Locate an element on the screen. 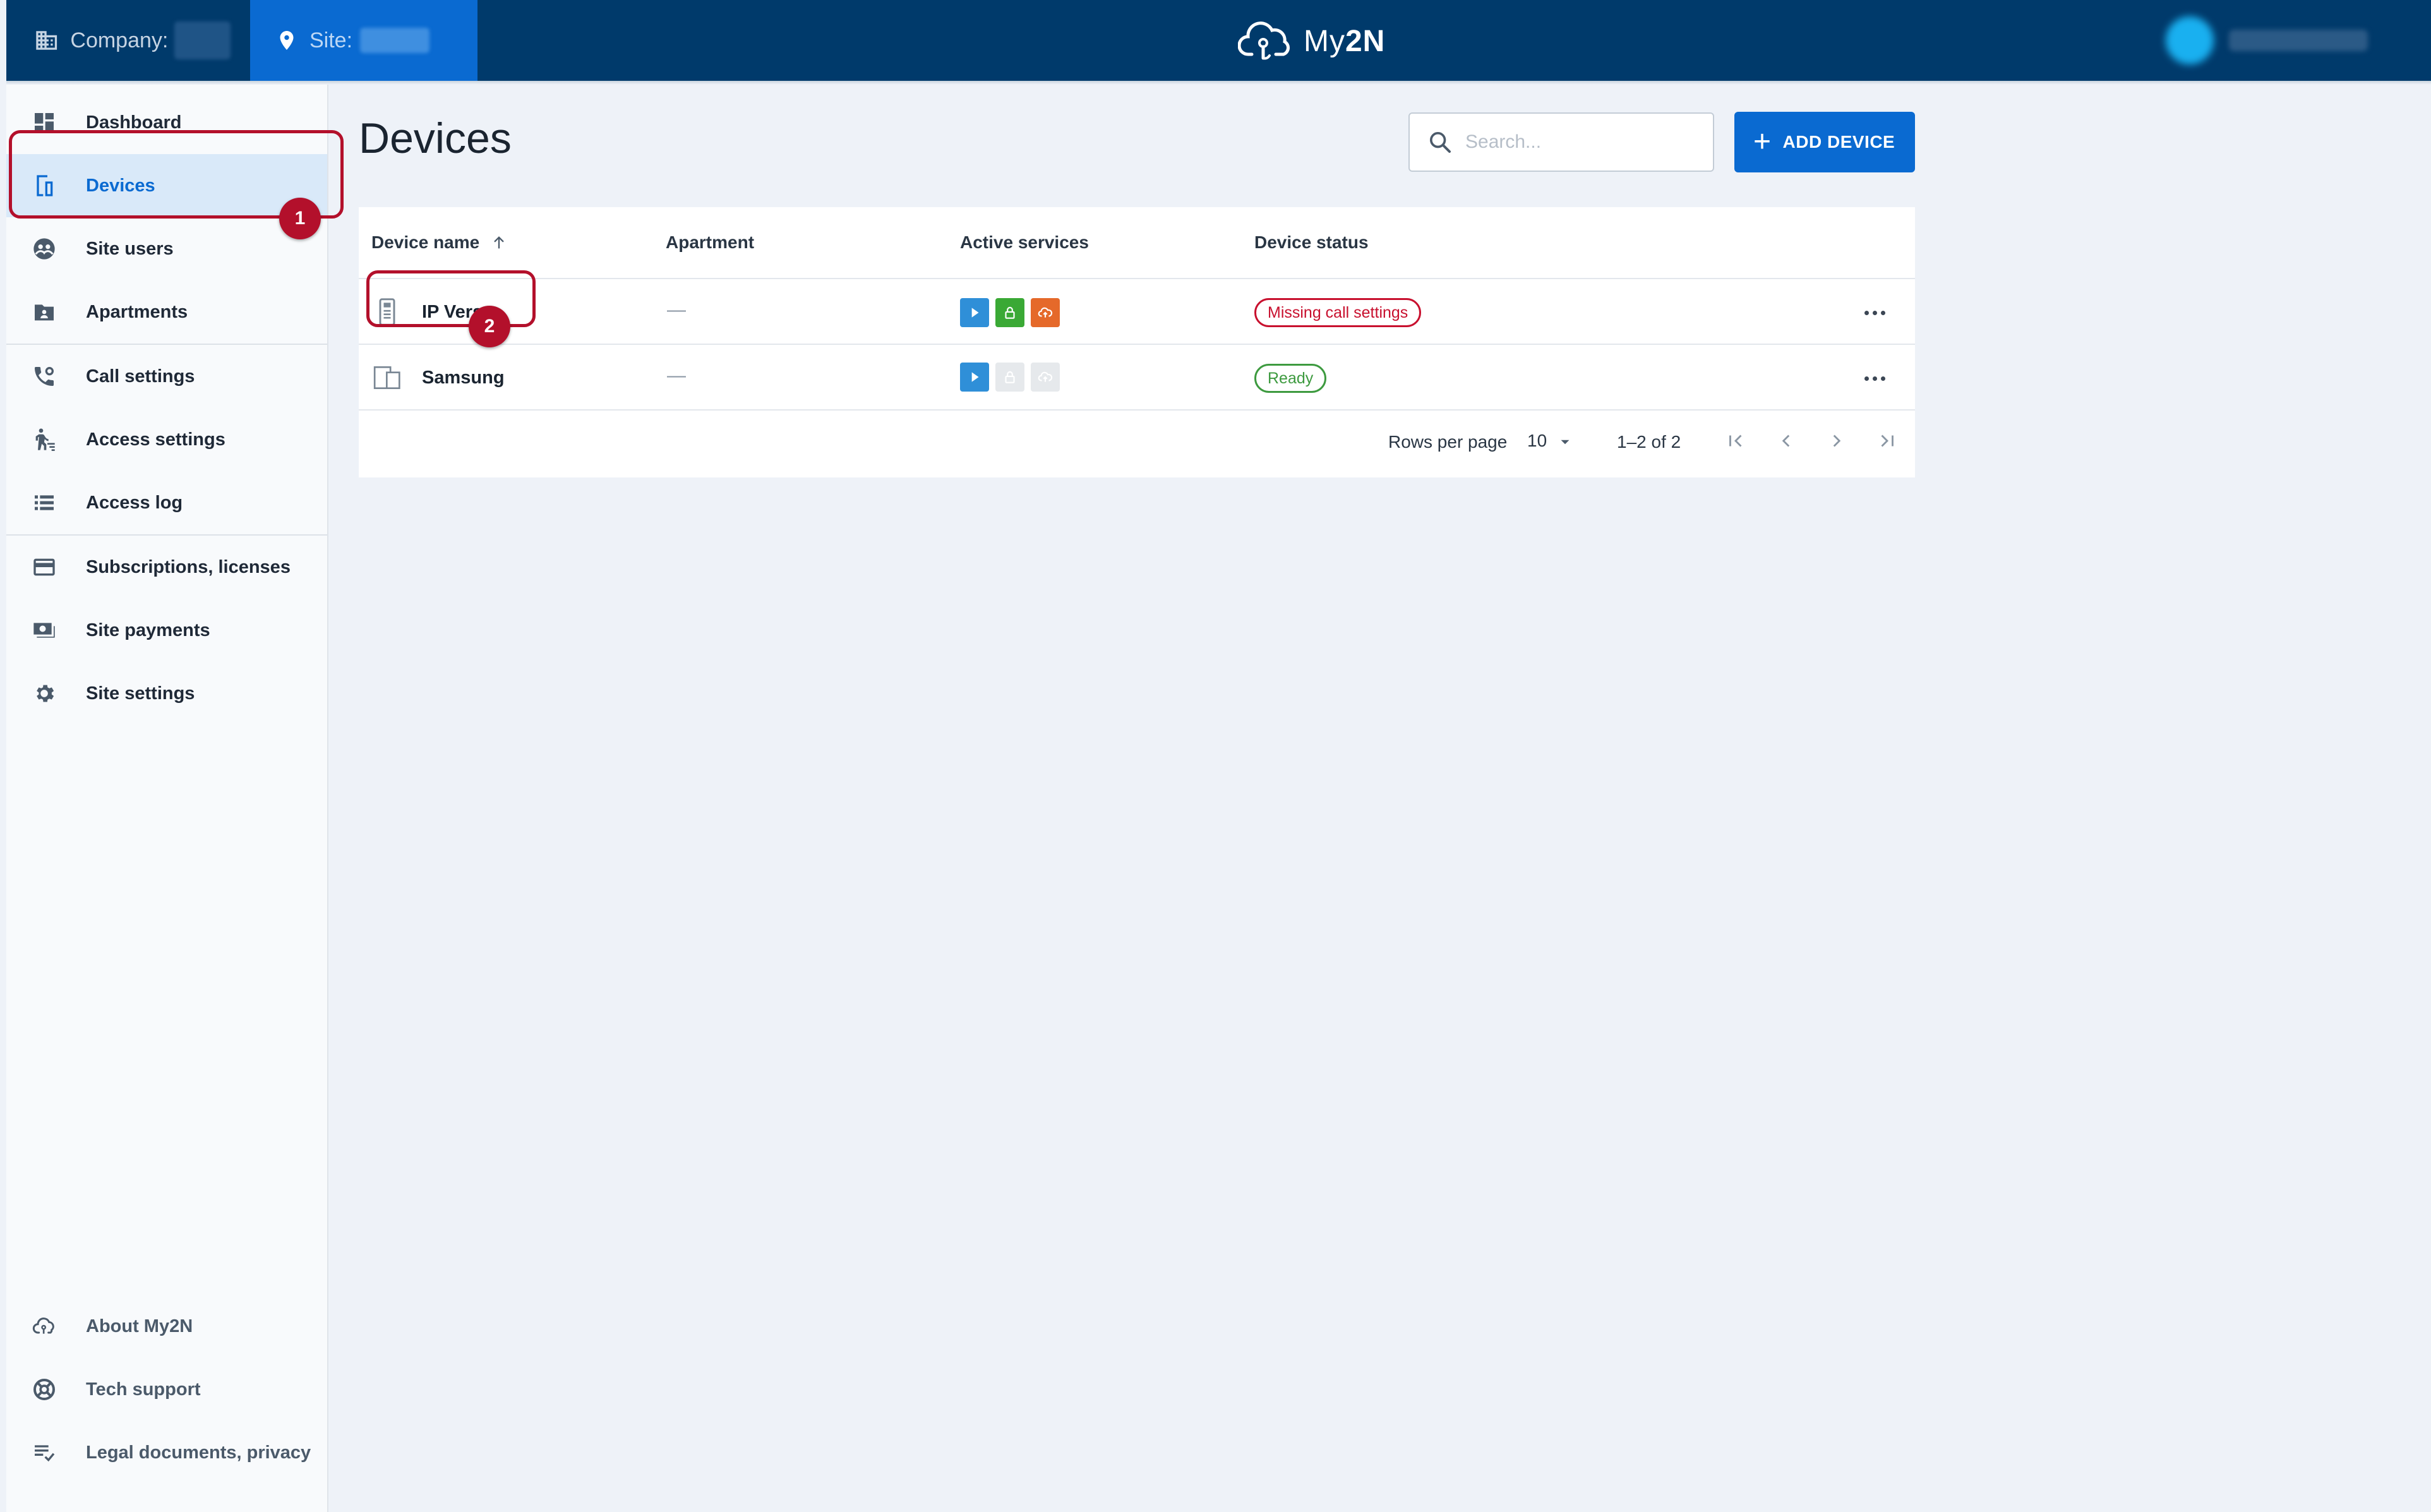 The image size is (2431, 1512). building-icon is located at coordinates (46, 40).